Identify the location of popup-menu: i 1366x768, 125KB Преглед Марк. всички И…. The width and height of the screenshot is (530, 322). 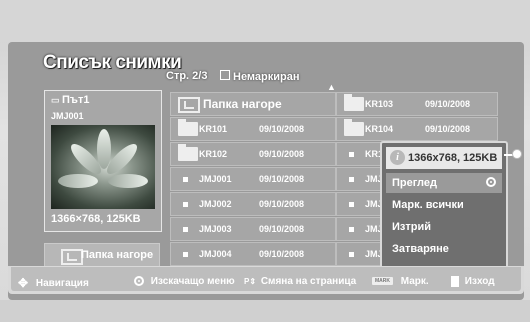
(444, 206).